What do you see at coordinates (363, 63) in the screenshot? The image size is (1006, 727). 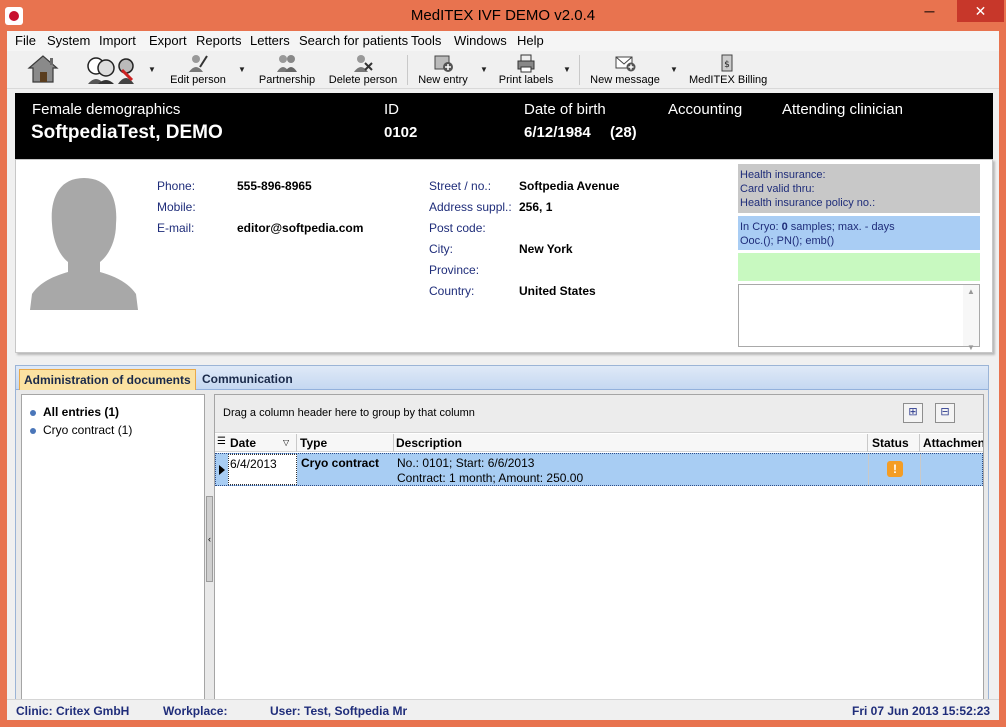 I see `delete-person-icon` at bounding box center [363, 63].